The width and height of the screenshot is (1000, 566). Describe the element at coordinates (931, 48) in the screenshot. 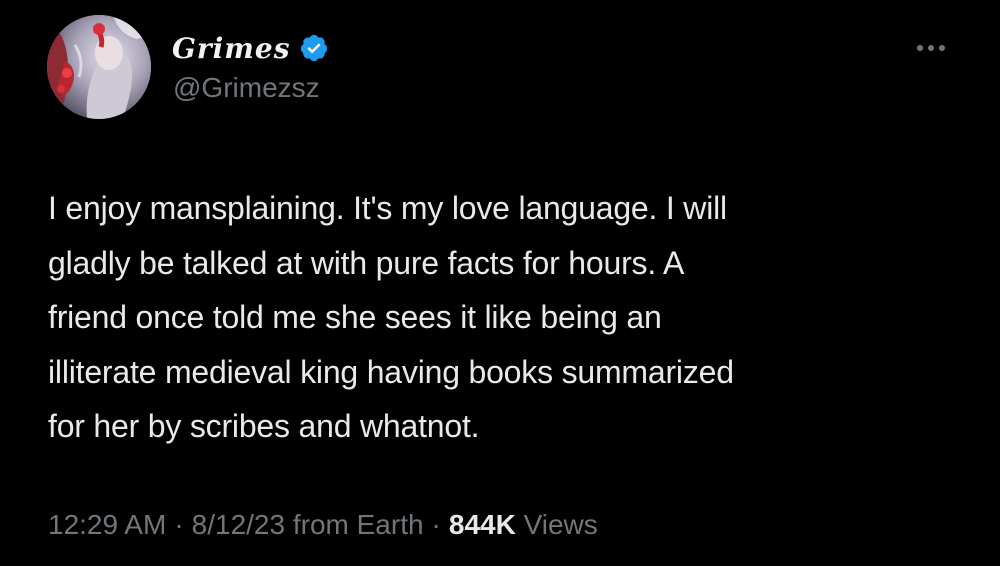

I see `more-options-icon` at that location.